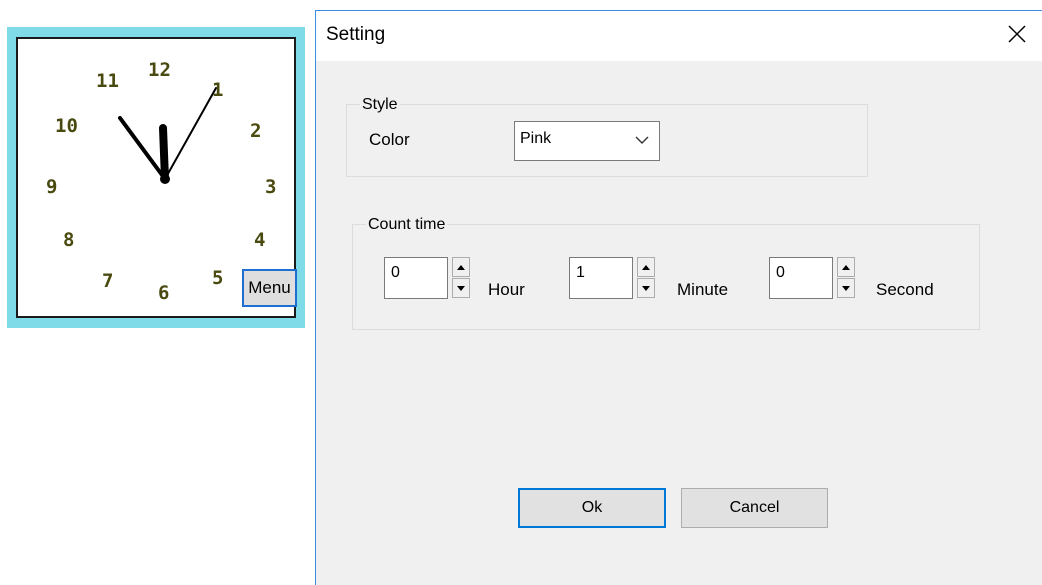 The image size is (1042, 585). I want to click on cancel-button: Cancel, so click(754, 508).